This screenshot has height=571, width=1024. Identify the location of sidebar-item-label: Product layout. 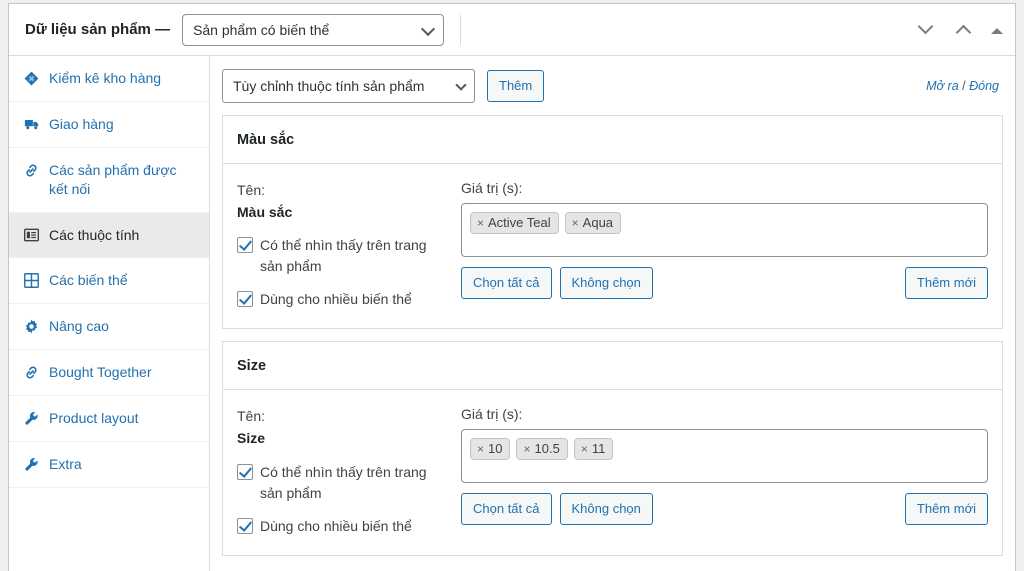
(94, 418).